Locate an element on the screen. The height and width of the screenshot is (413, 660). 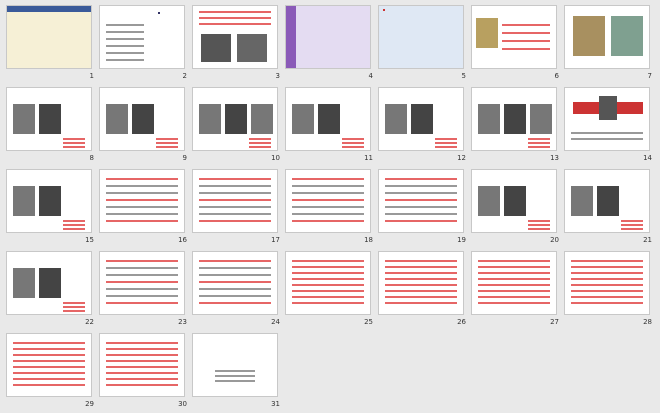
slide-number: 23 is located at coordinates (182, 322).